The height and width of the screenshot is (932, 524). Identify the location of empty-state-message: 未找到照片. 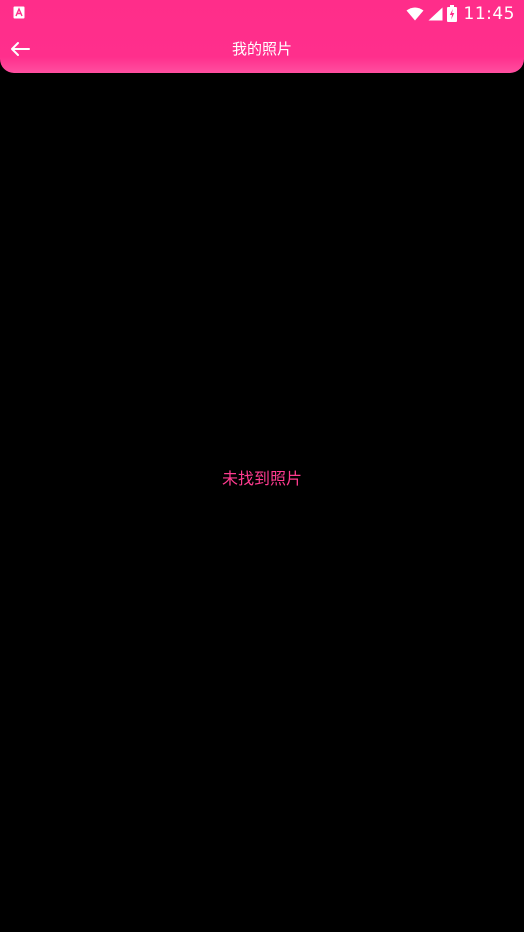
(261, 478).